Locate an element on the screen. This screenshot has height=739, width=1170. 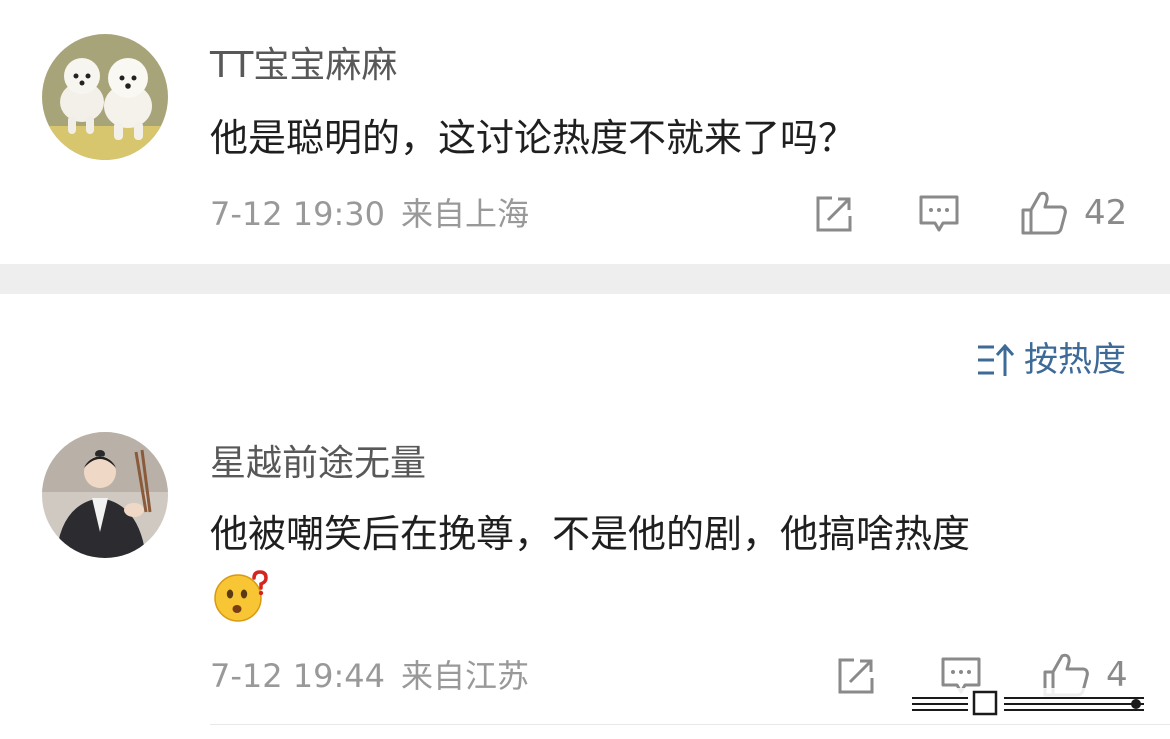
divider-line is located at coordinates (690, 724).